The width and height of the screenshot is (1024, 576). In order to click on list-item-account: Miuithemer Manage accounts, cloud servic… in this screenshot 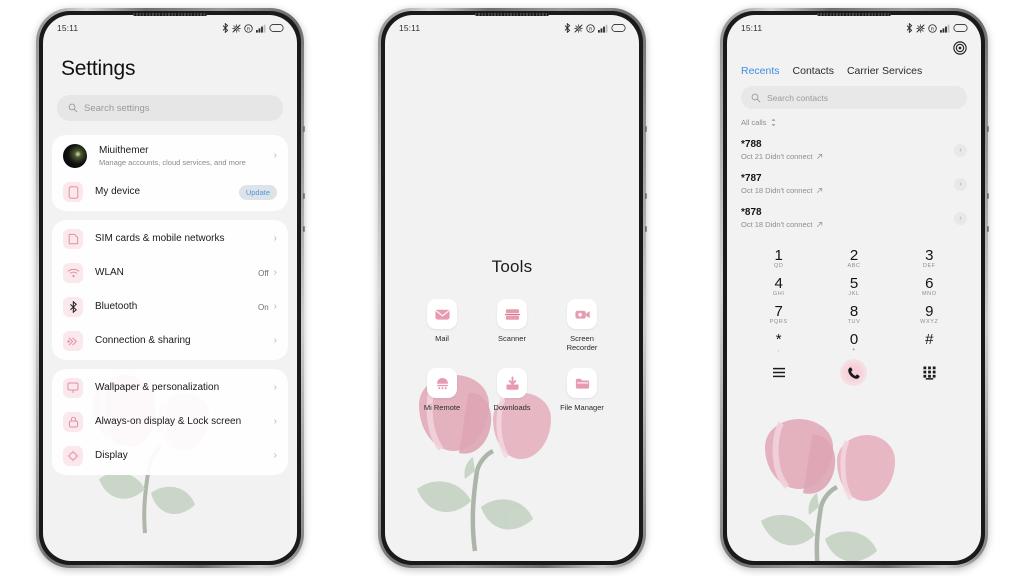, I will do `click(170, 156)`.